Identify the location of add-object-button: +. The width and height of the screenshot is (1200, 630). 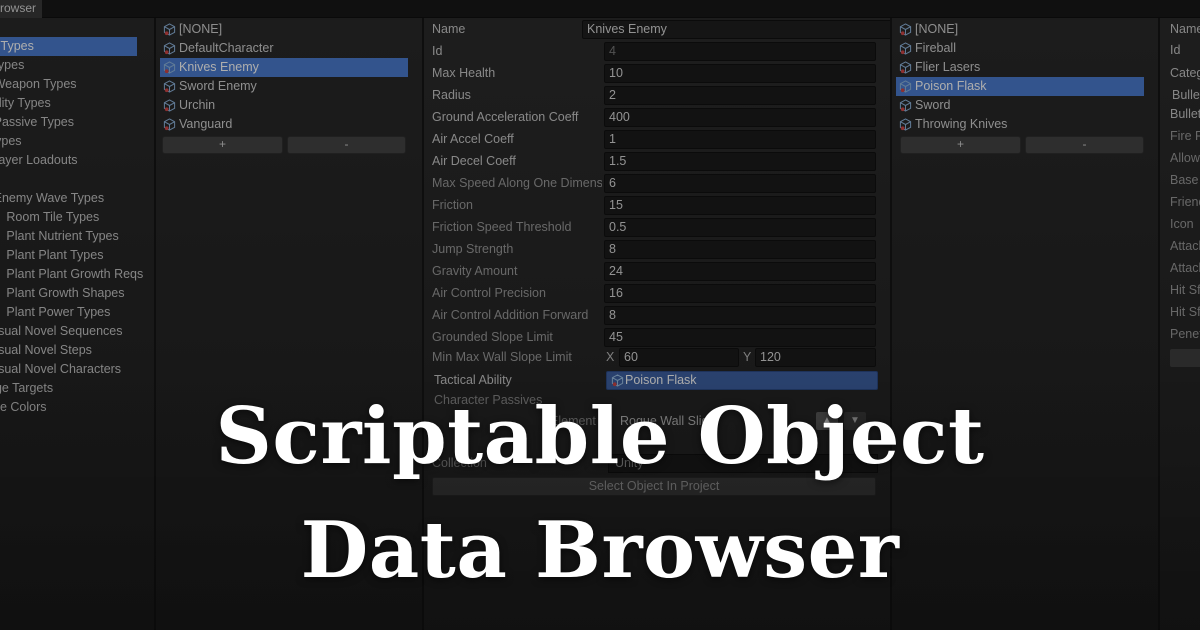
(222, 145).